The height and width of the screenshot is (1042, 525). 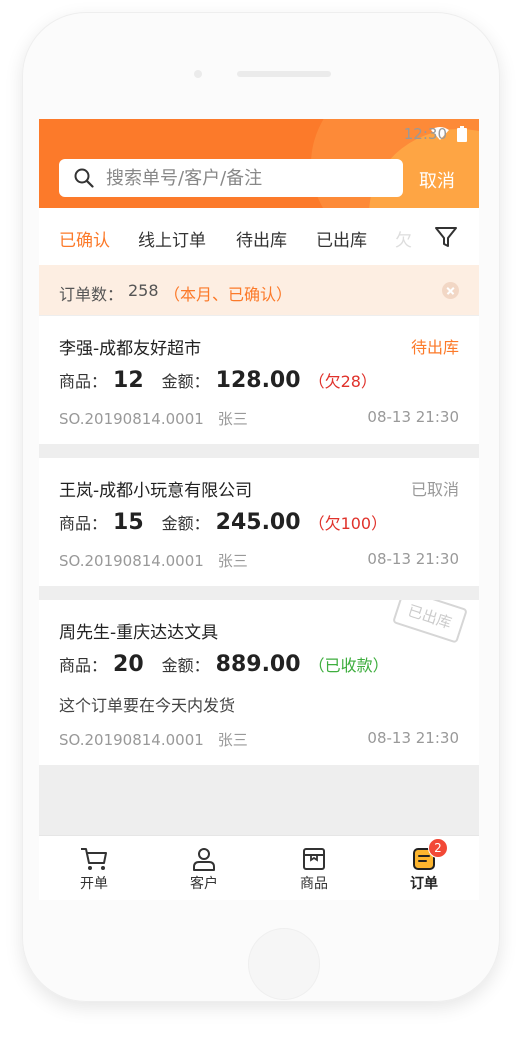 What do you see at coordinates (143, 290) in the screenshot?
I see `order-count: 258` at bounding box center [143, 290].